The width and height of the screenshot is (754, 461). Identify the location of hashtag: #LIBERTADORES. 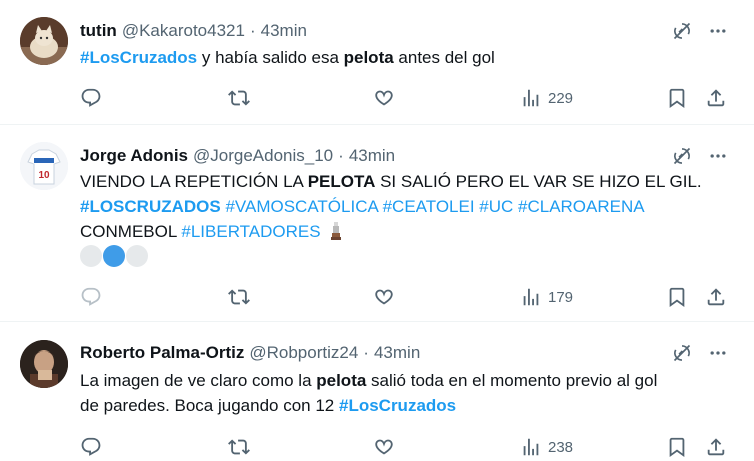
(250, 231).